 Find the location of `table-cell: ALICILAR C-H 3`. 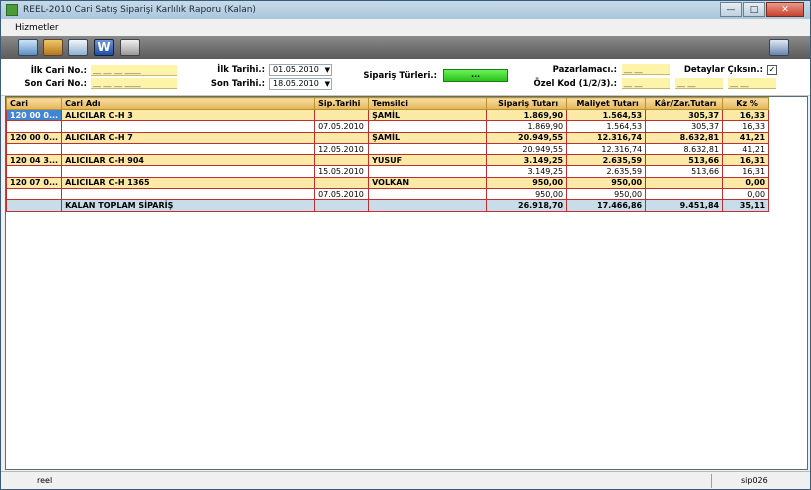

table-cell: ALICILAR C-H 3 is located at coordinates (188, 115).